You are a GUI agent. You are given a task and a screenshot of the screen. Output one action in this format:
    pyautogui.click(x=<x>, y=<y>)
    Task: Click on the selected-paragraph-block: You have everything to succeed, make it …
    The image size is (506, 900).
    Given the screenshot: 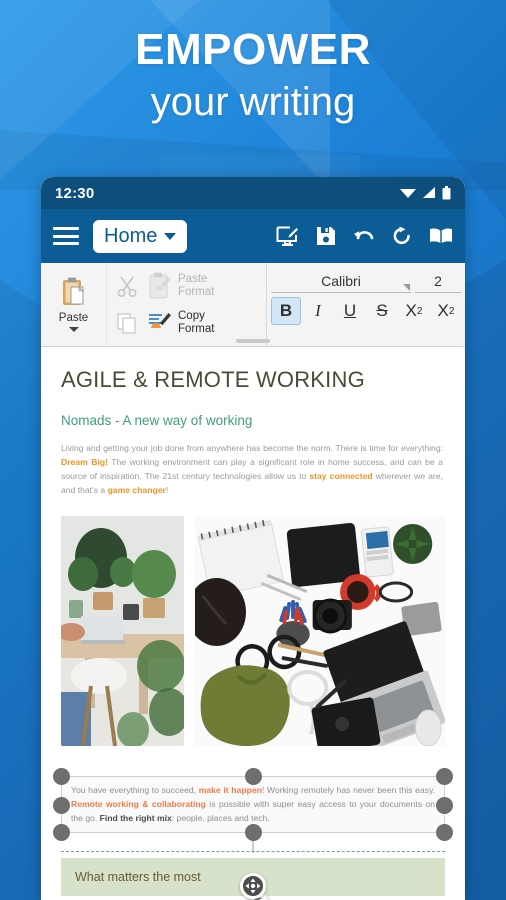 What is the action you would take?
    pyautogui.click(x=253, y=804)
    